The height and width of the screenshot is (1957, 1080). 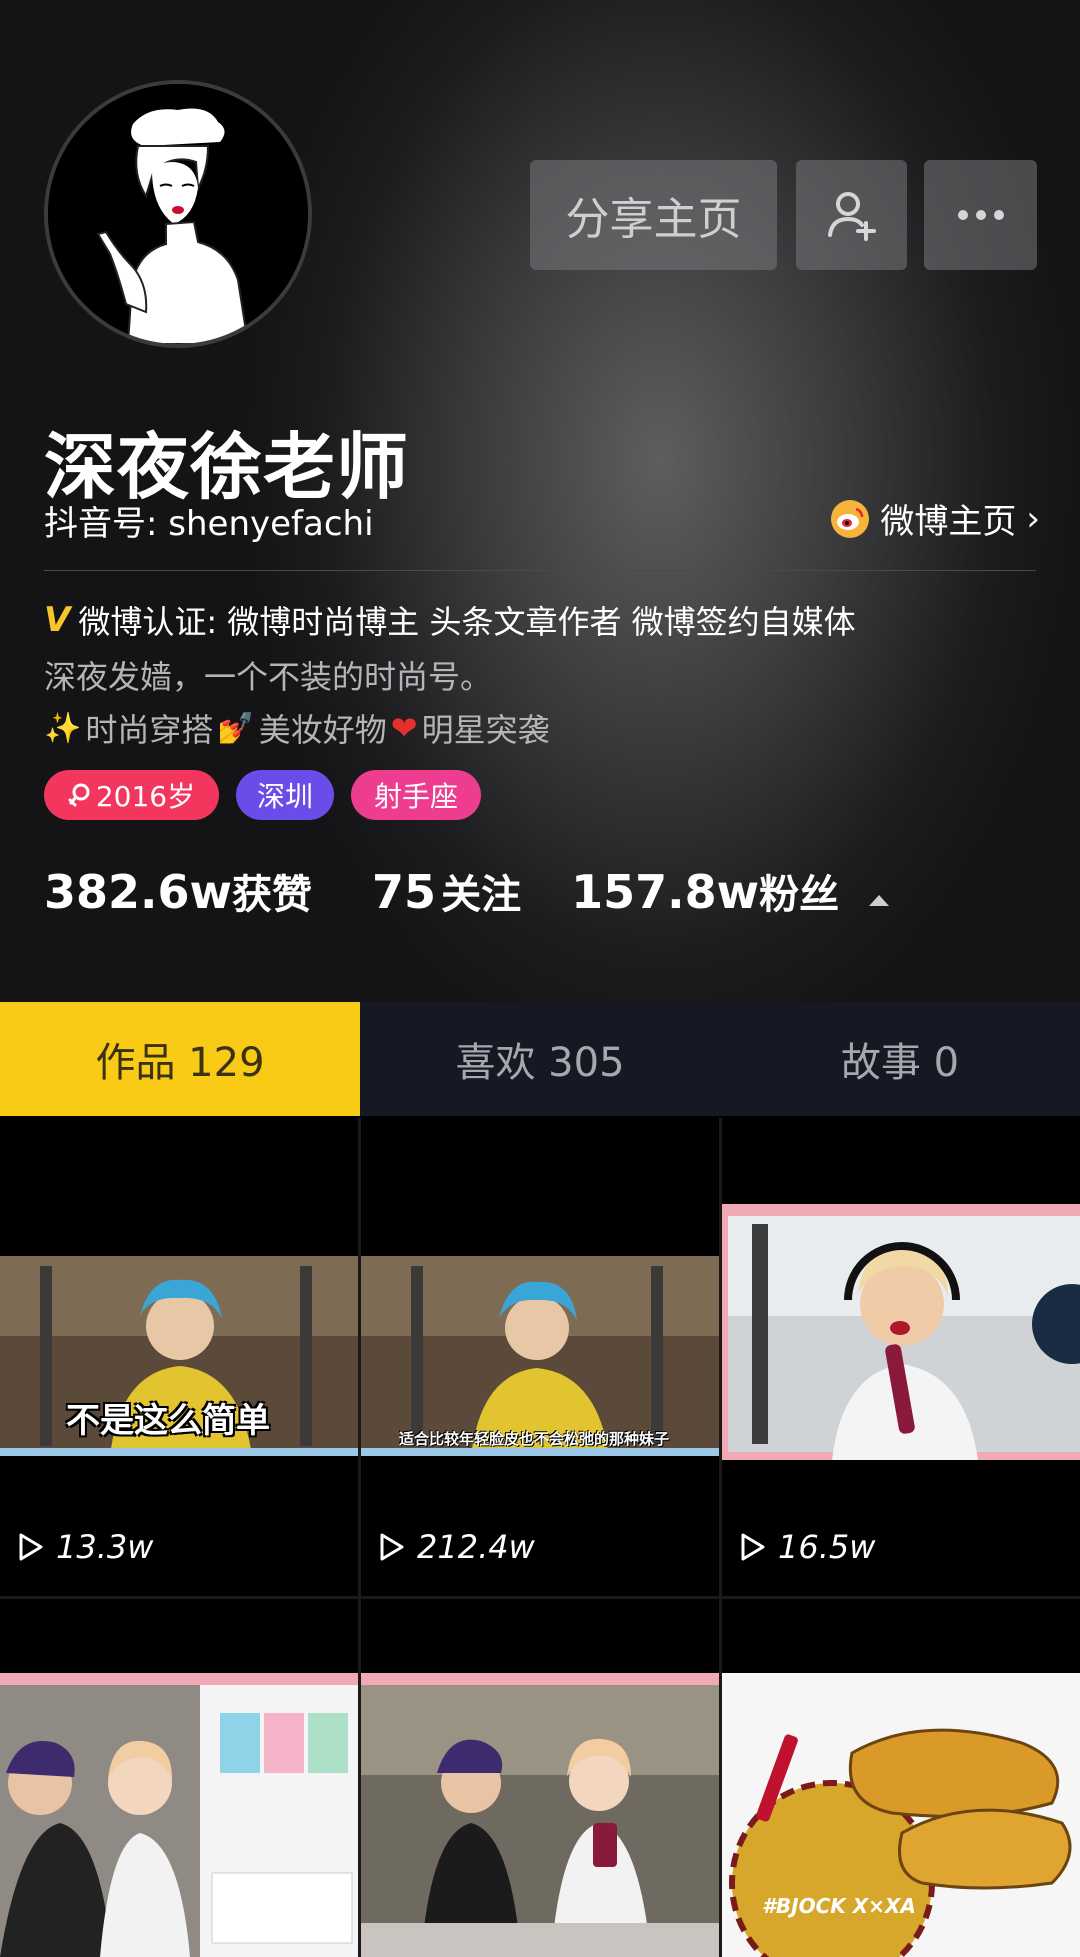 I want to click on fans-stat: 157.8w粉丝, so click(x=705, y=891).